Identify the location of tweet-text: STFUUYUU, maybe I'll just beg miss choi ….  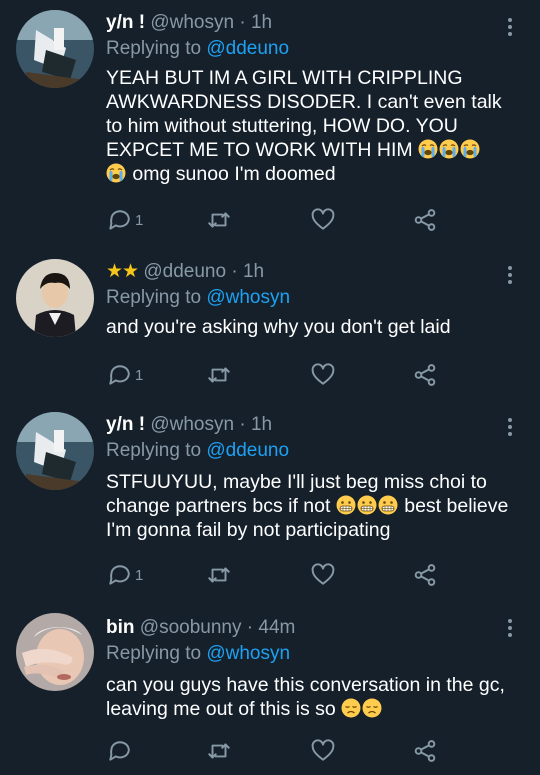
(309, 506).